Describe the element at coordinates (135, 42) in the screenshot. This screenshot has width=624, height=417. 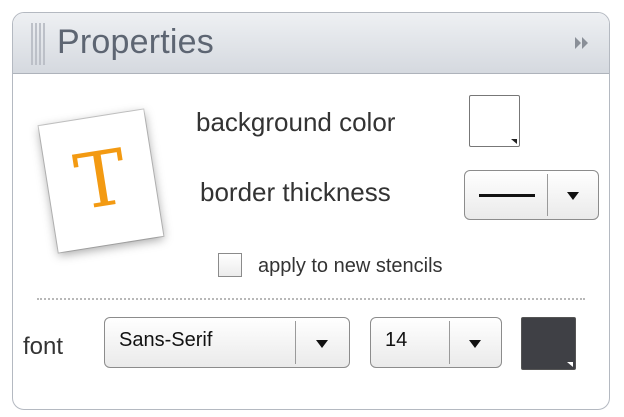
I see `panel-title: Properties` at that location.